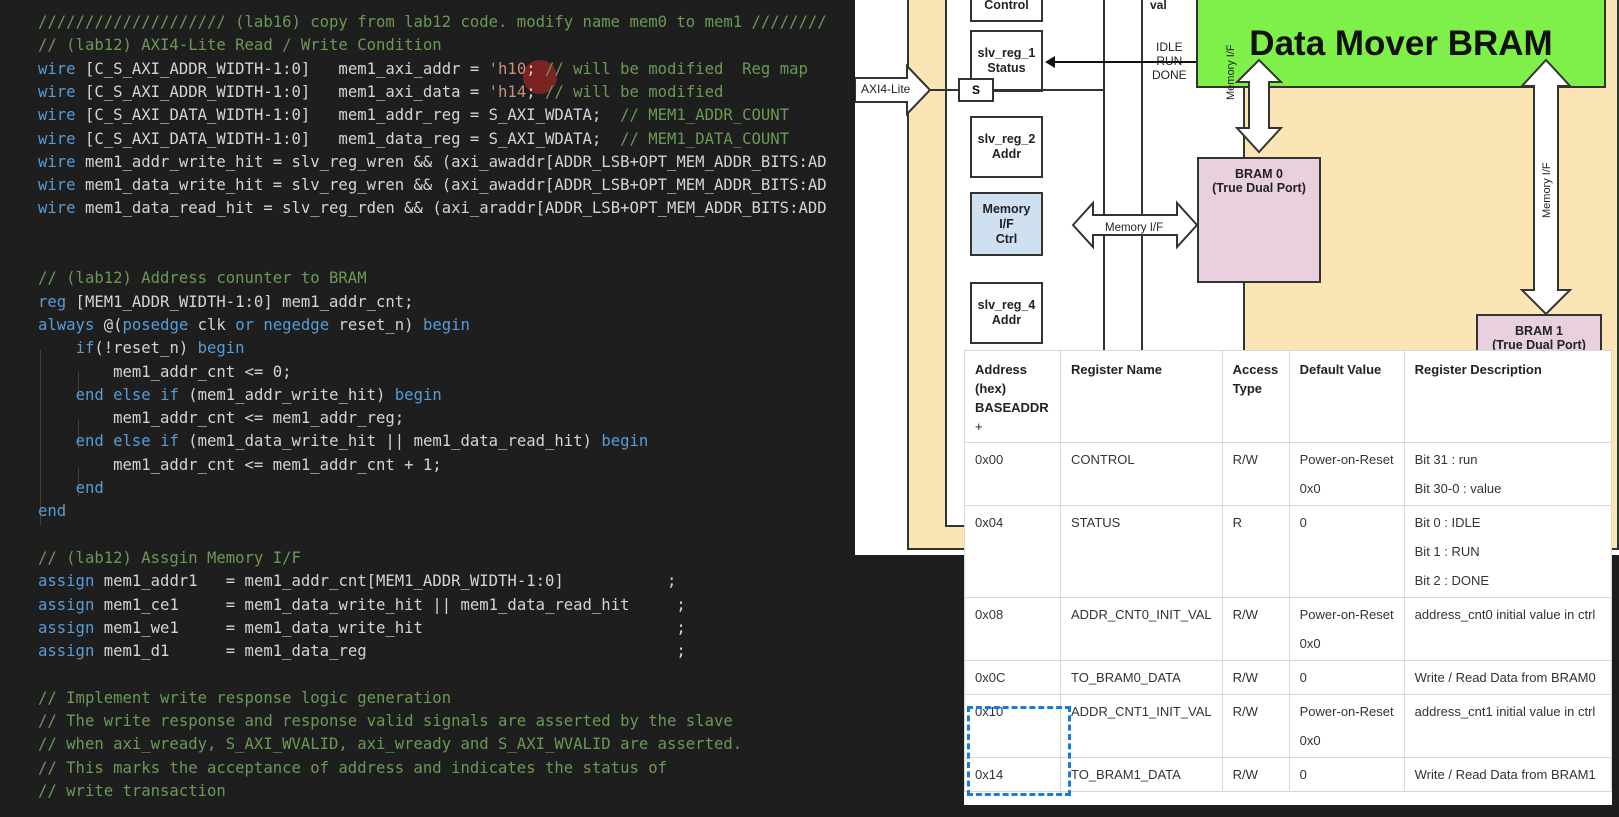  What do you see at coordinates (1141, 677) in the screenshot?
I see `cell-register-name: TO_BRAM0_DATA` at bounding box center [1141, 677].